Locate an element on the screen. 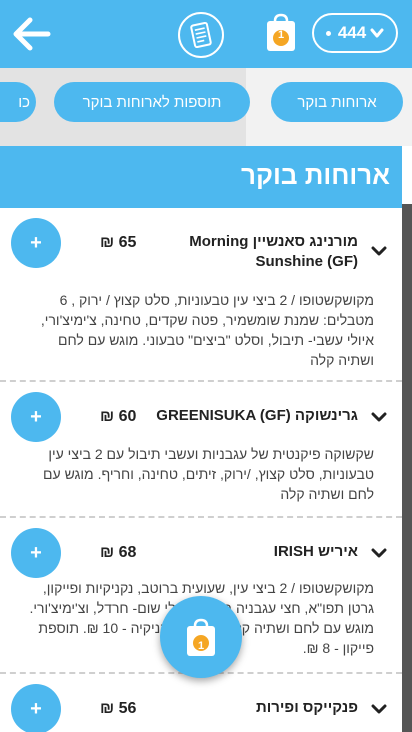 The height and width of the screenshot is (732, 412). section-title: ארוחות בוקר is located at coordinates (315, 175).